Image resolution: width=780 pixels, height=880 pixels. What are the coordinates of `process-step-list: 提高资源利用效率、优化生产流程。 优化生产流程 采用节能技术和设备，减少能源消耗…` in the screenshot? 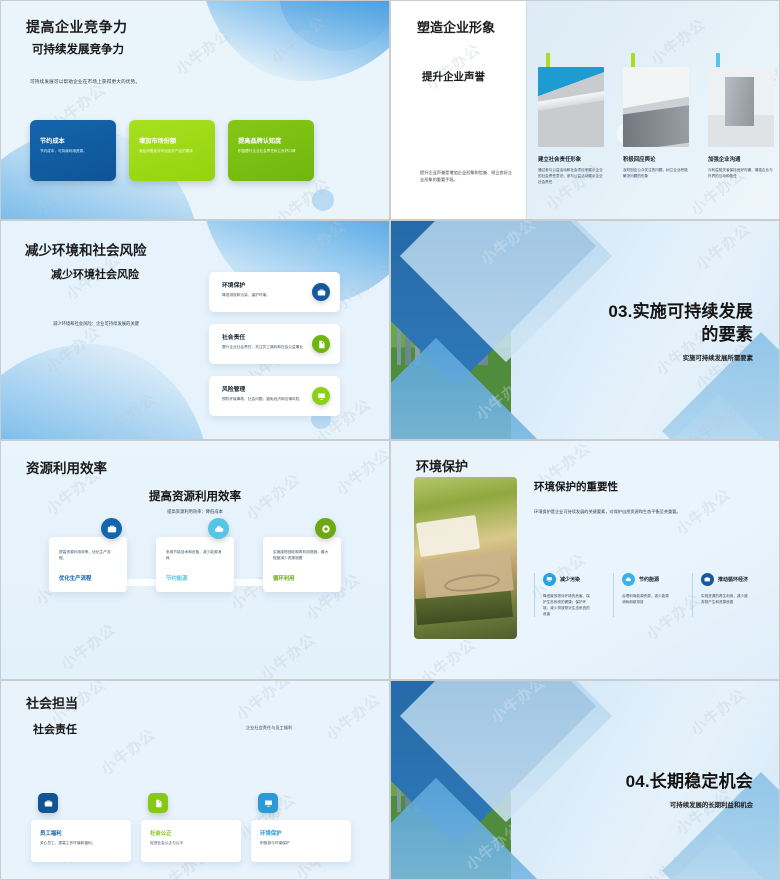 It's located at (195, 555).